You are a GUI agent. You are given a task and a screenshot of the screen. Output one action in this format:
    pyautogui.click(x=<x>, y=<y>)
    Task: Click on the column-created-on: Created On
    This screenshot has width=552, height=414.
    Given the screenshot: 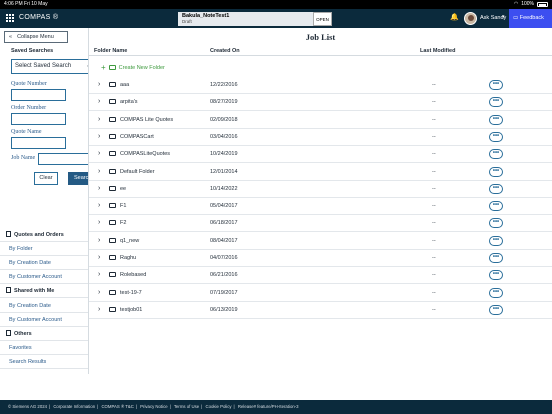 What is the action you would take?
    pyautogui.click(x=225, y=51)
    